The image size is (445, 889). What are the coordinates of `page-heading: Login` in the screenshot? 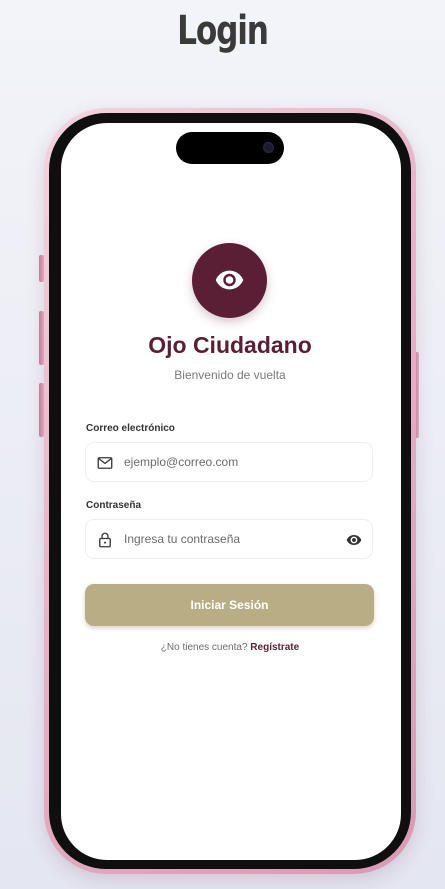 It's located at (223, 31).